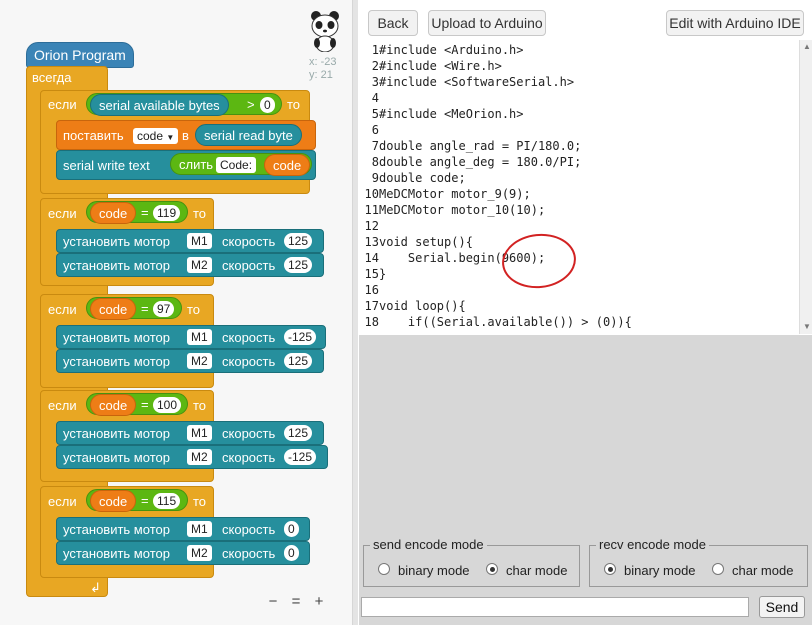  What do you see at coordinates (375, 82) in the screenshot?
I see `line-number: 3` at bounding box center [375, 82].